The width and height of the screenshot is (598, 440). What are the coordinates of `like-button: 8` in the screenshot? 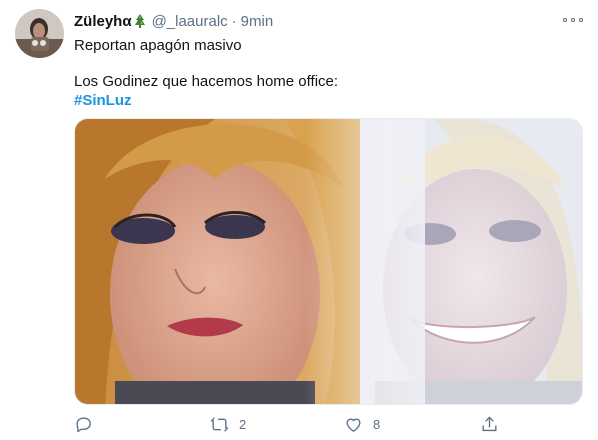 It's located at (362, 424).